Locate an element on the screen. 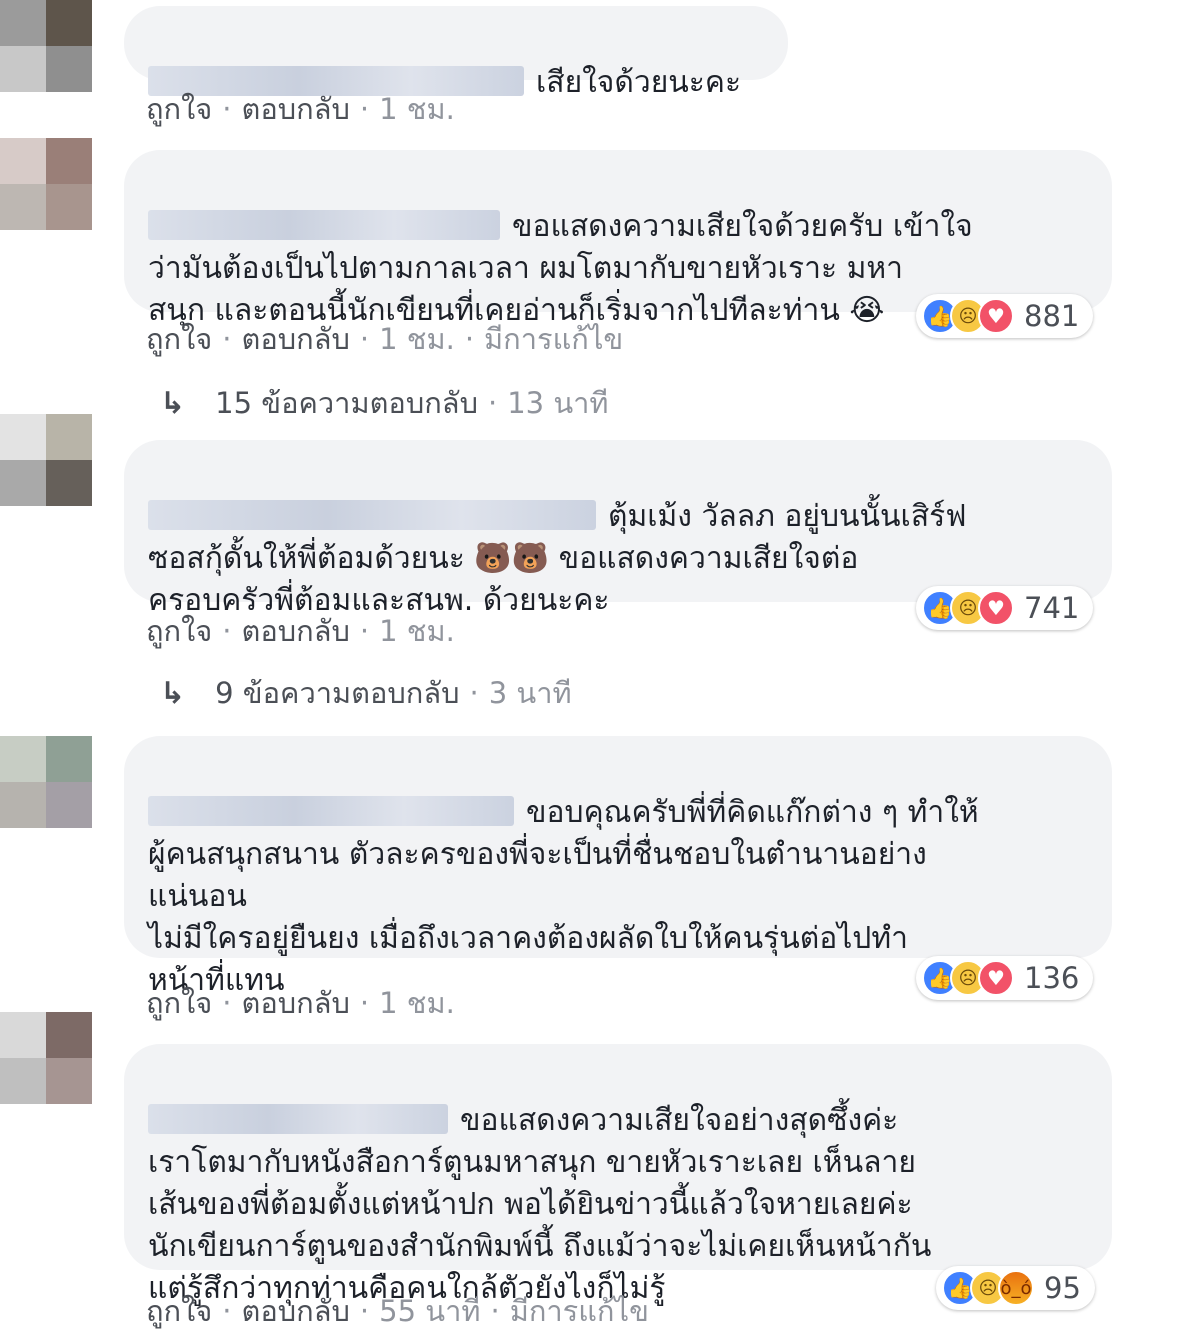 The width and height of the screenshot is (1200, 1343). reactions-summary: 👍 ☹ ♥ 741 is located at coordinates (1005, 608).